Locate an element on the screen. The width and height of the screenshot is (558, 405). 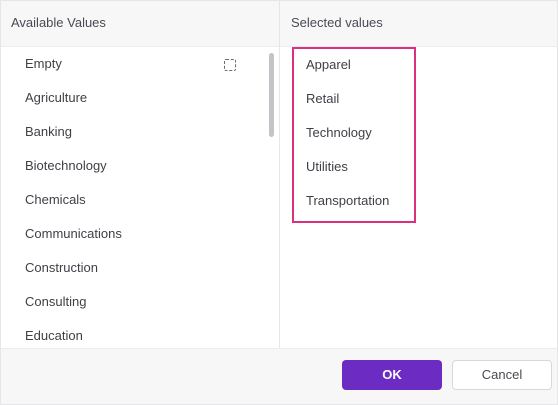
available-item-construction: Construction is located at coordinates (61, 268).